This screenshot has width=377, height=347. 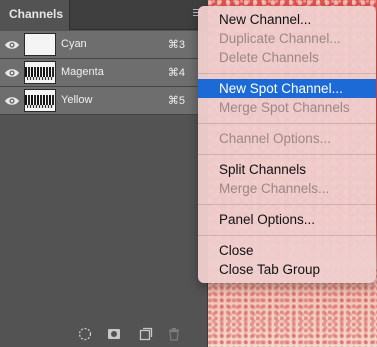 I want to click on panel-toolbar, so click(x=103, y=334).